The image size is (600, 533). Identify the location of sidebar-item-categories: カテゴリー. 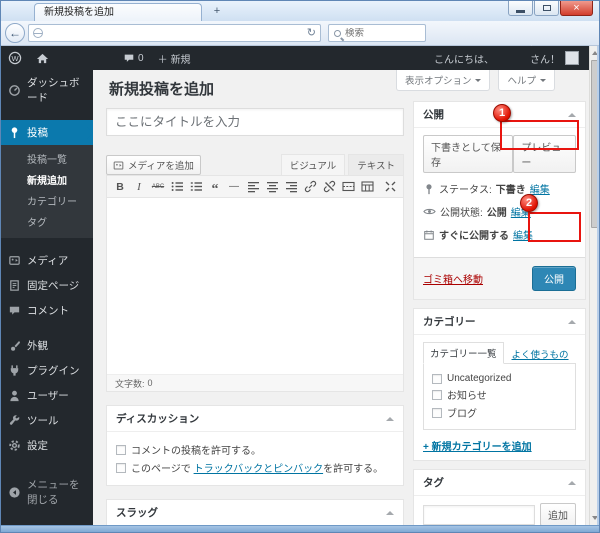
(47, 200).